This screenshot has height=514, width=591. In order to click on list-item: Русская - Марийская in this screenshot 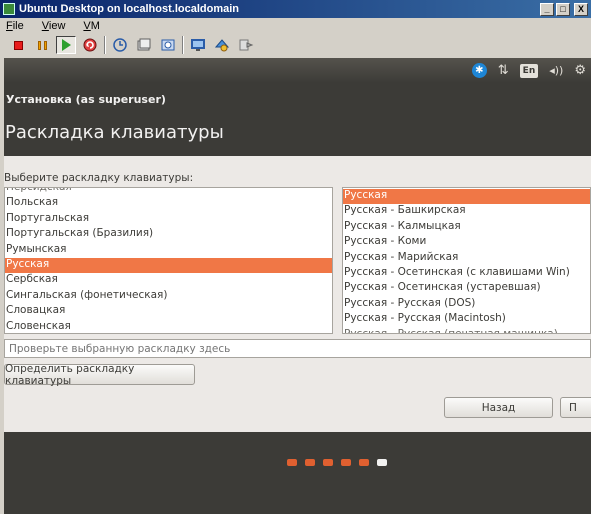, I will do `click(466, 258)`.